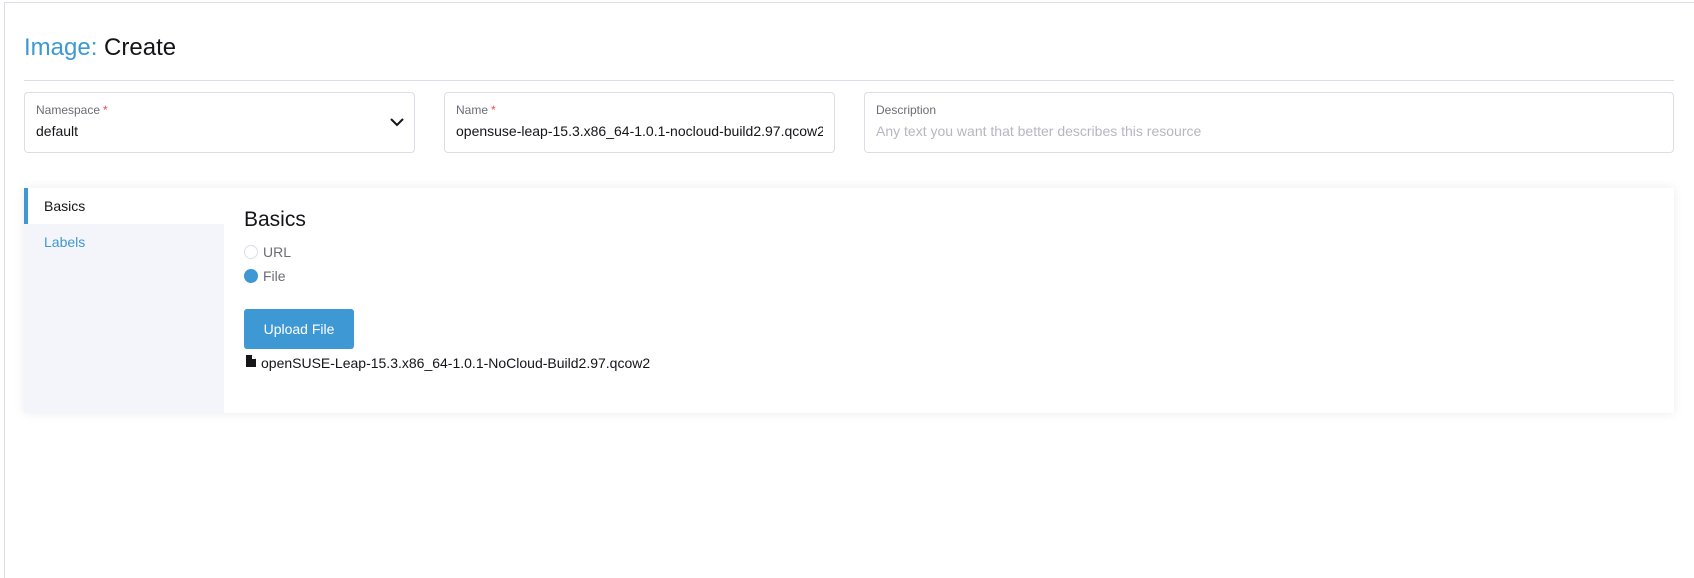  I want to click on section-title: Basics, so click(275, 219).